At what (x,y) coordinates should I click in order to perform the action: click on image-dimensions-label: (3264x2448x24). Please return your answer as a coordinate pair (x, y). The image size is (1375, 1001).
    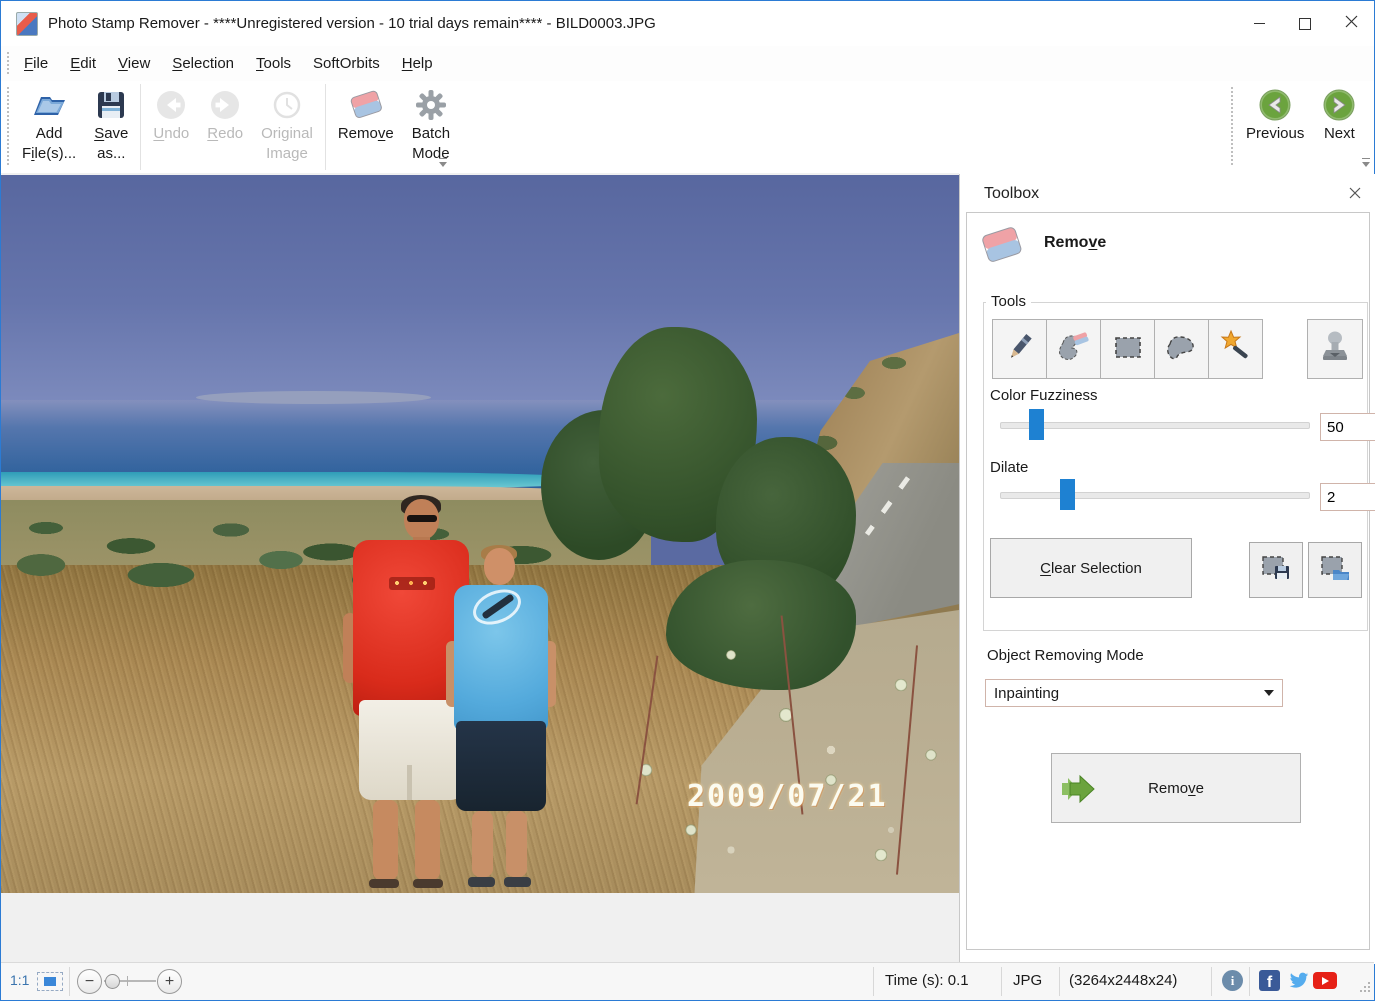
    Looking at the image, I should click on (1123, 980).